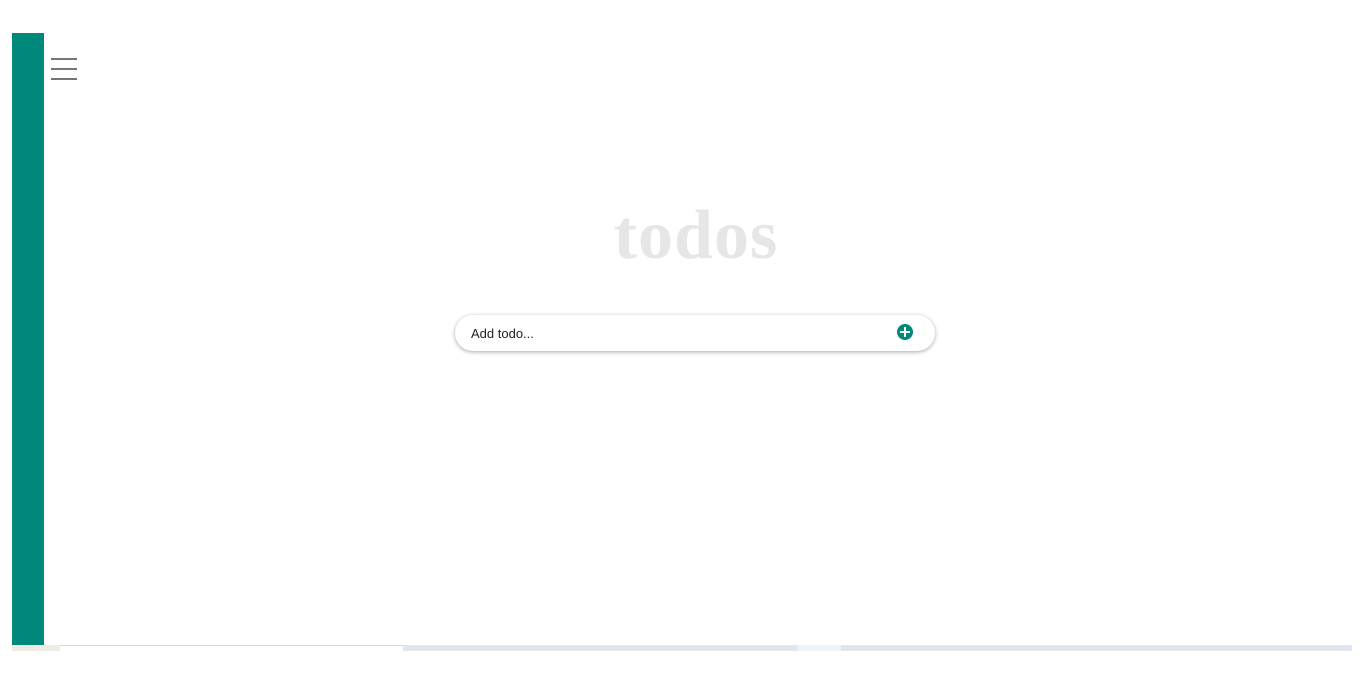 Image resolution: width=1366 pixels, height=680 pixels. I want to click on add-todo-bar, so click(695, 333).